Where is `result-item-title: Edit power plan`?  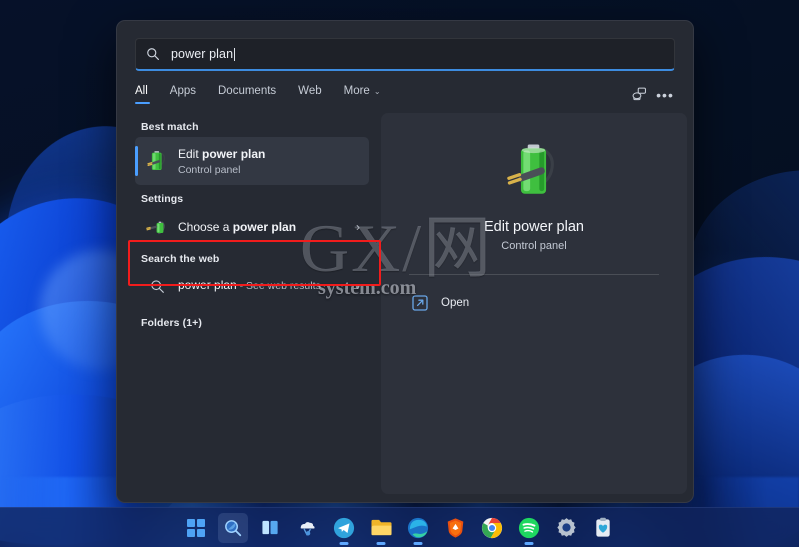 result-item-title: Edit power plan is located at coordinates (221, 154).